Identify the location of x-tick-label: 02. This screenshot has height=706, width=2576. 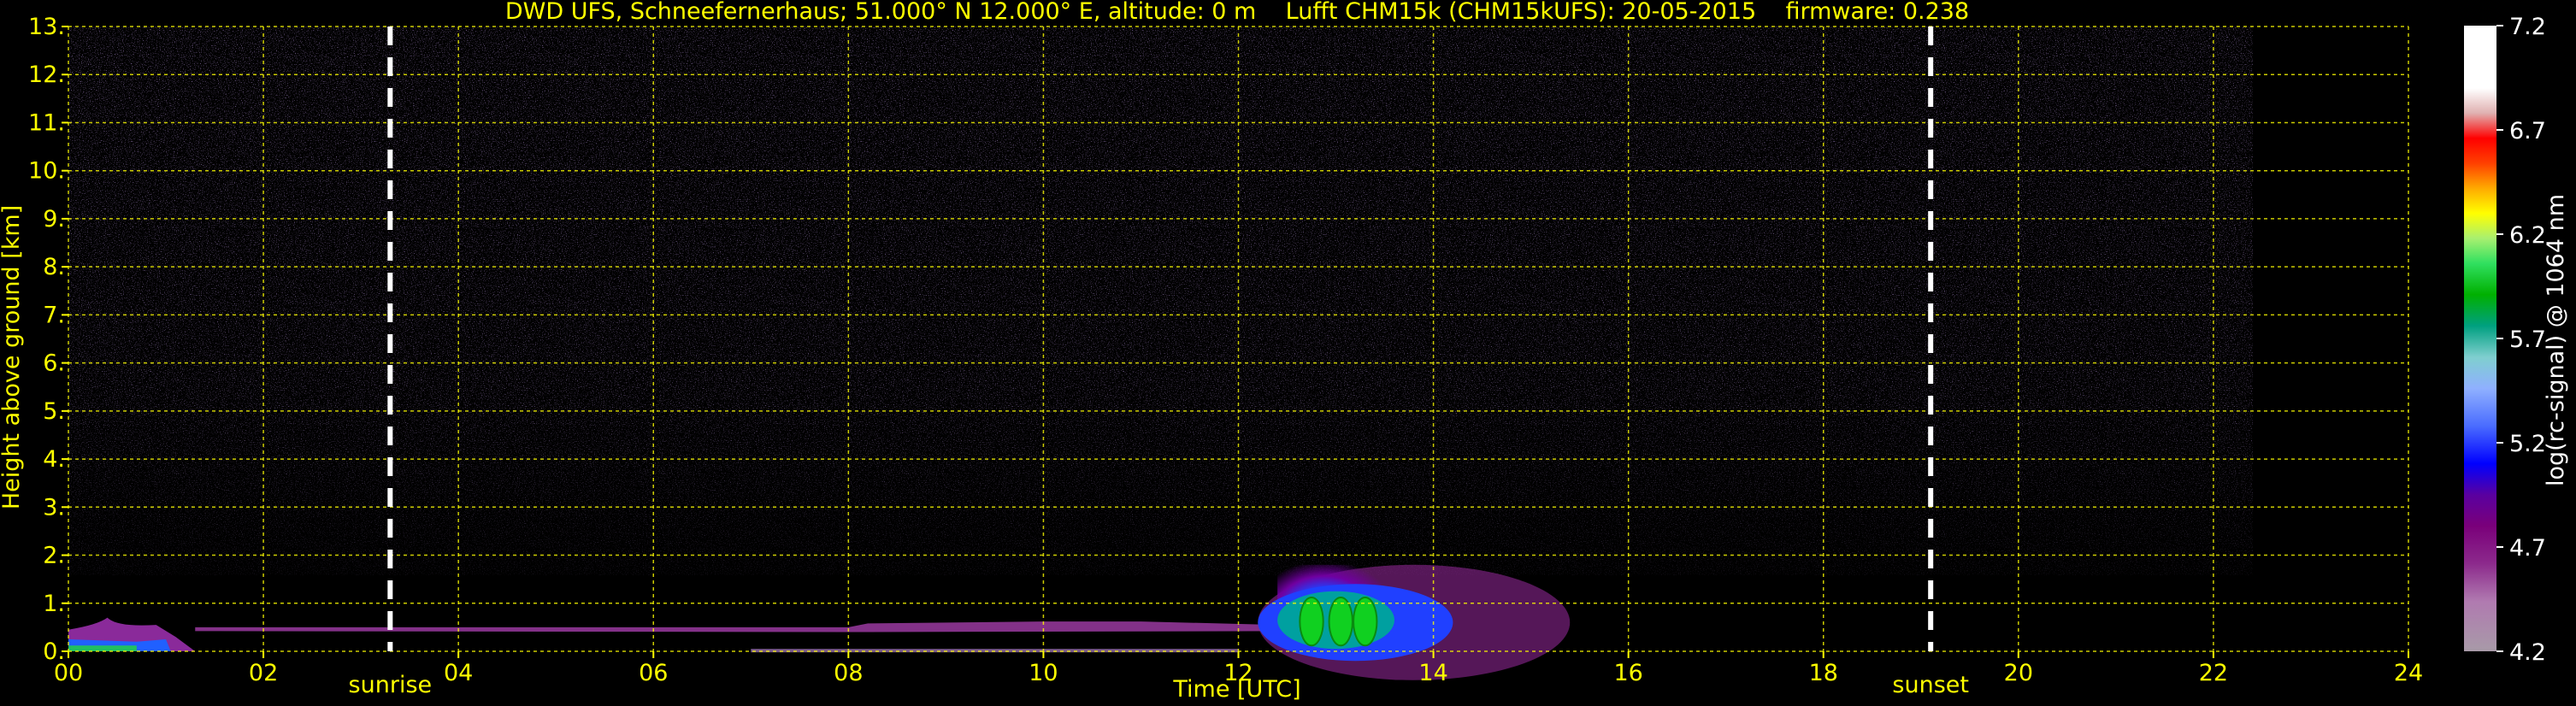
(263, 673).